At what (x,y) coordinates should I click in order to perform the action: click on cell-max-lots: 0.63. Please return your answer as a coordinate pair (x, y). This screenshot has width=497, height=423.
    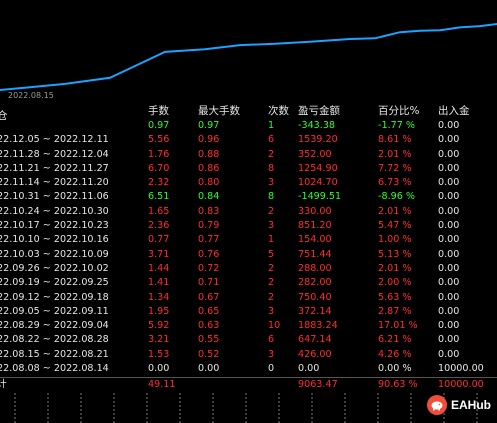
    Looking at the image, I should click on (209, 326).